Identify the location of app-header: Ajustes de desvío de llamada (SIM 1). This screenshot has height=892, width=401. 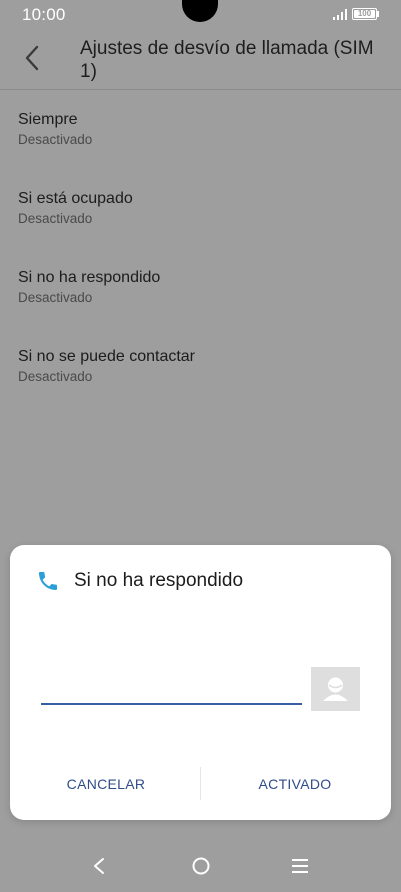
(200, 59).